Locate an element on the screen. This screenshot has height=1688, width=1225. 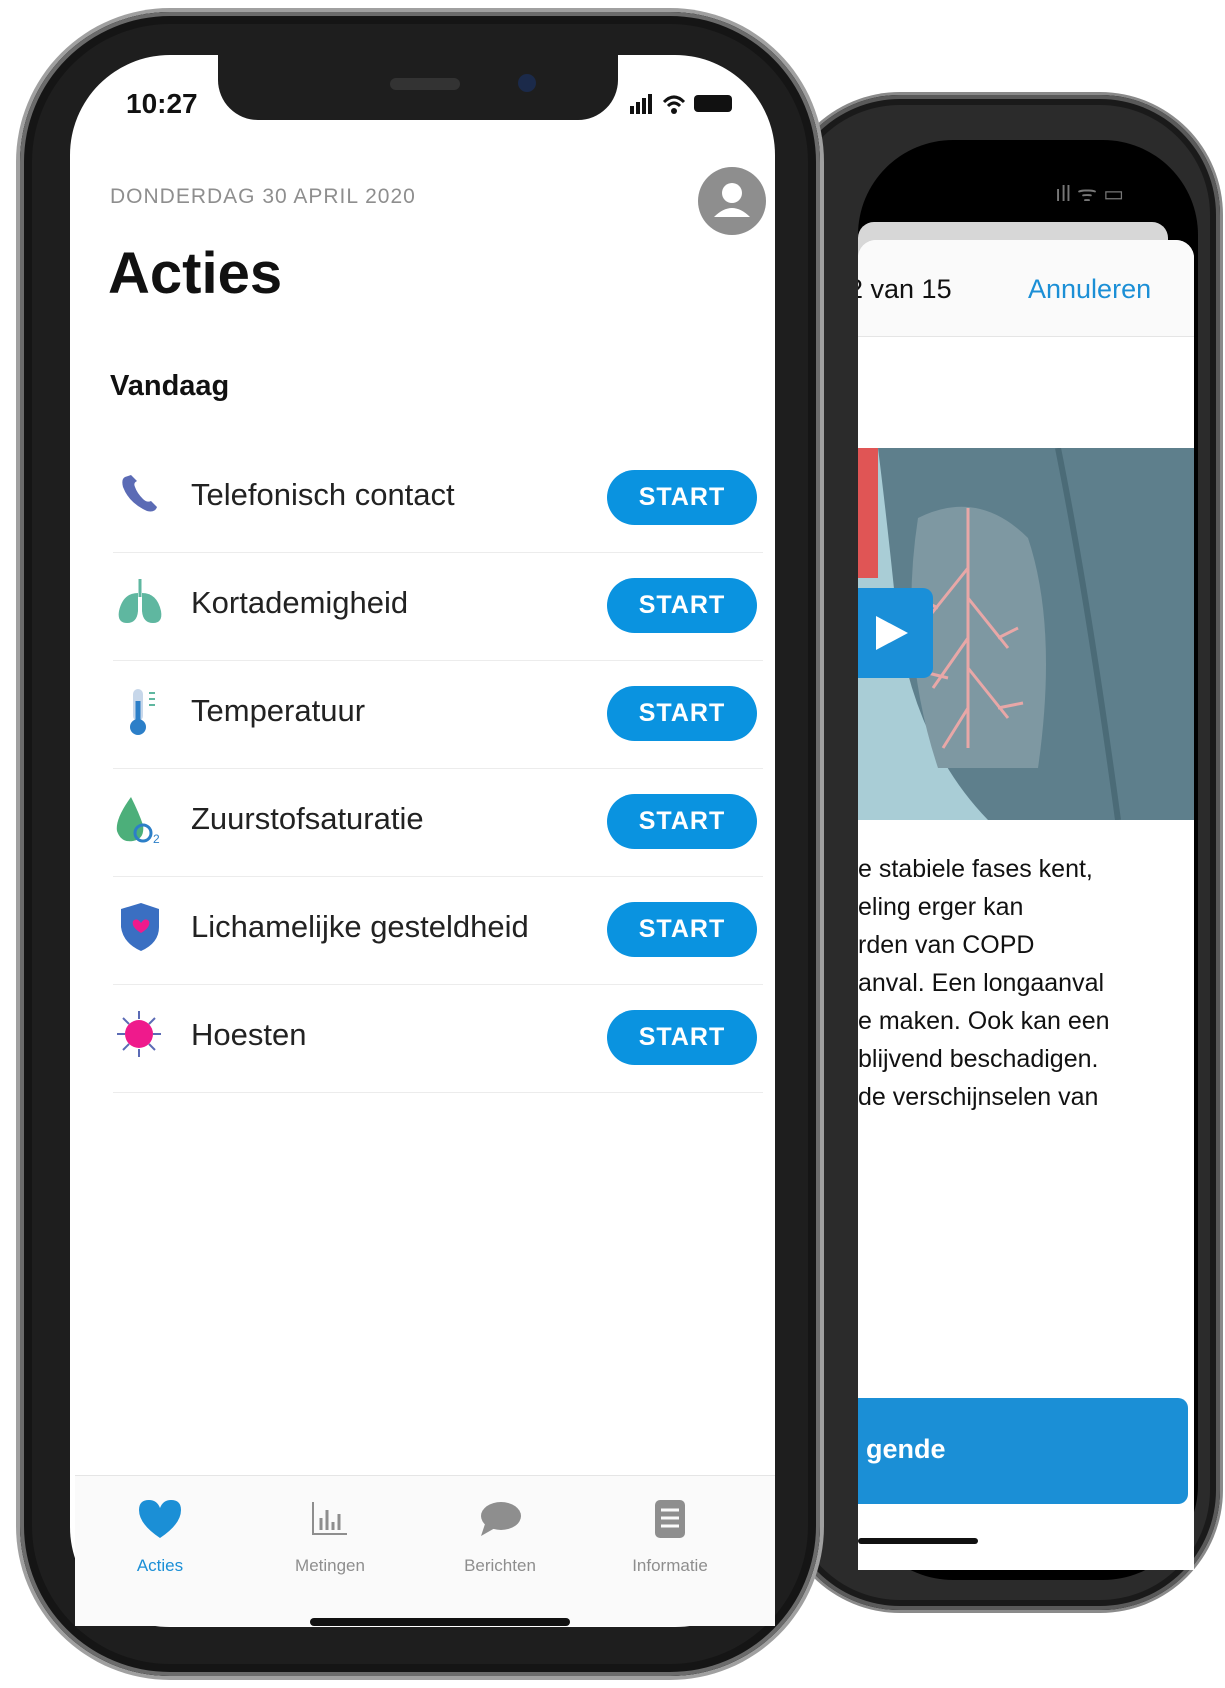
background-card-header: 2 van 15 Annuleren is located at coordinates (1026, 288).